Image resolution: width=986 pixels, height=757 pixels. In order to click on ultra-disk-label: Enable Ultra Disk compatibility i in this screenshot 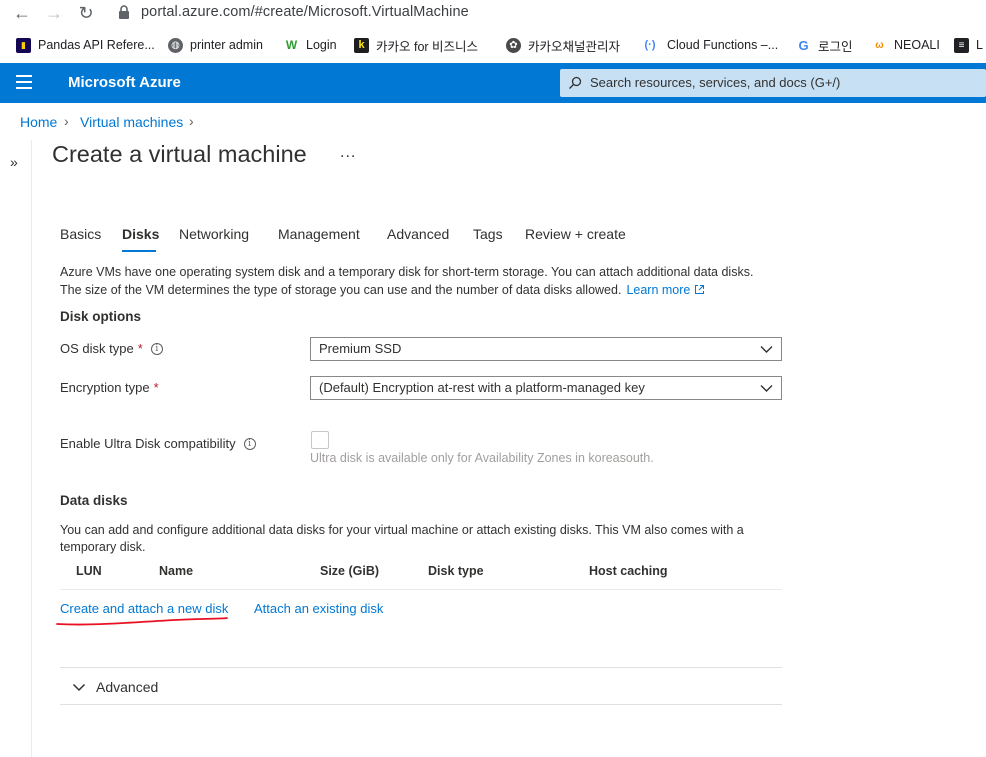, I will do `click(158, 443)`.